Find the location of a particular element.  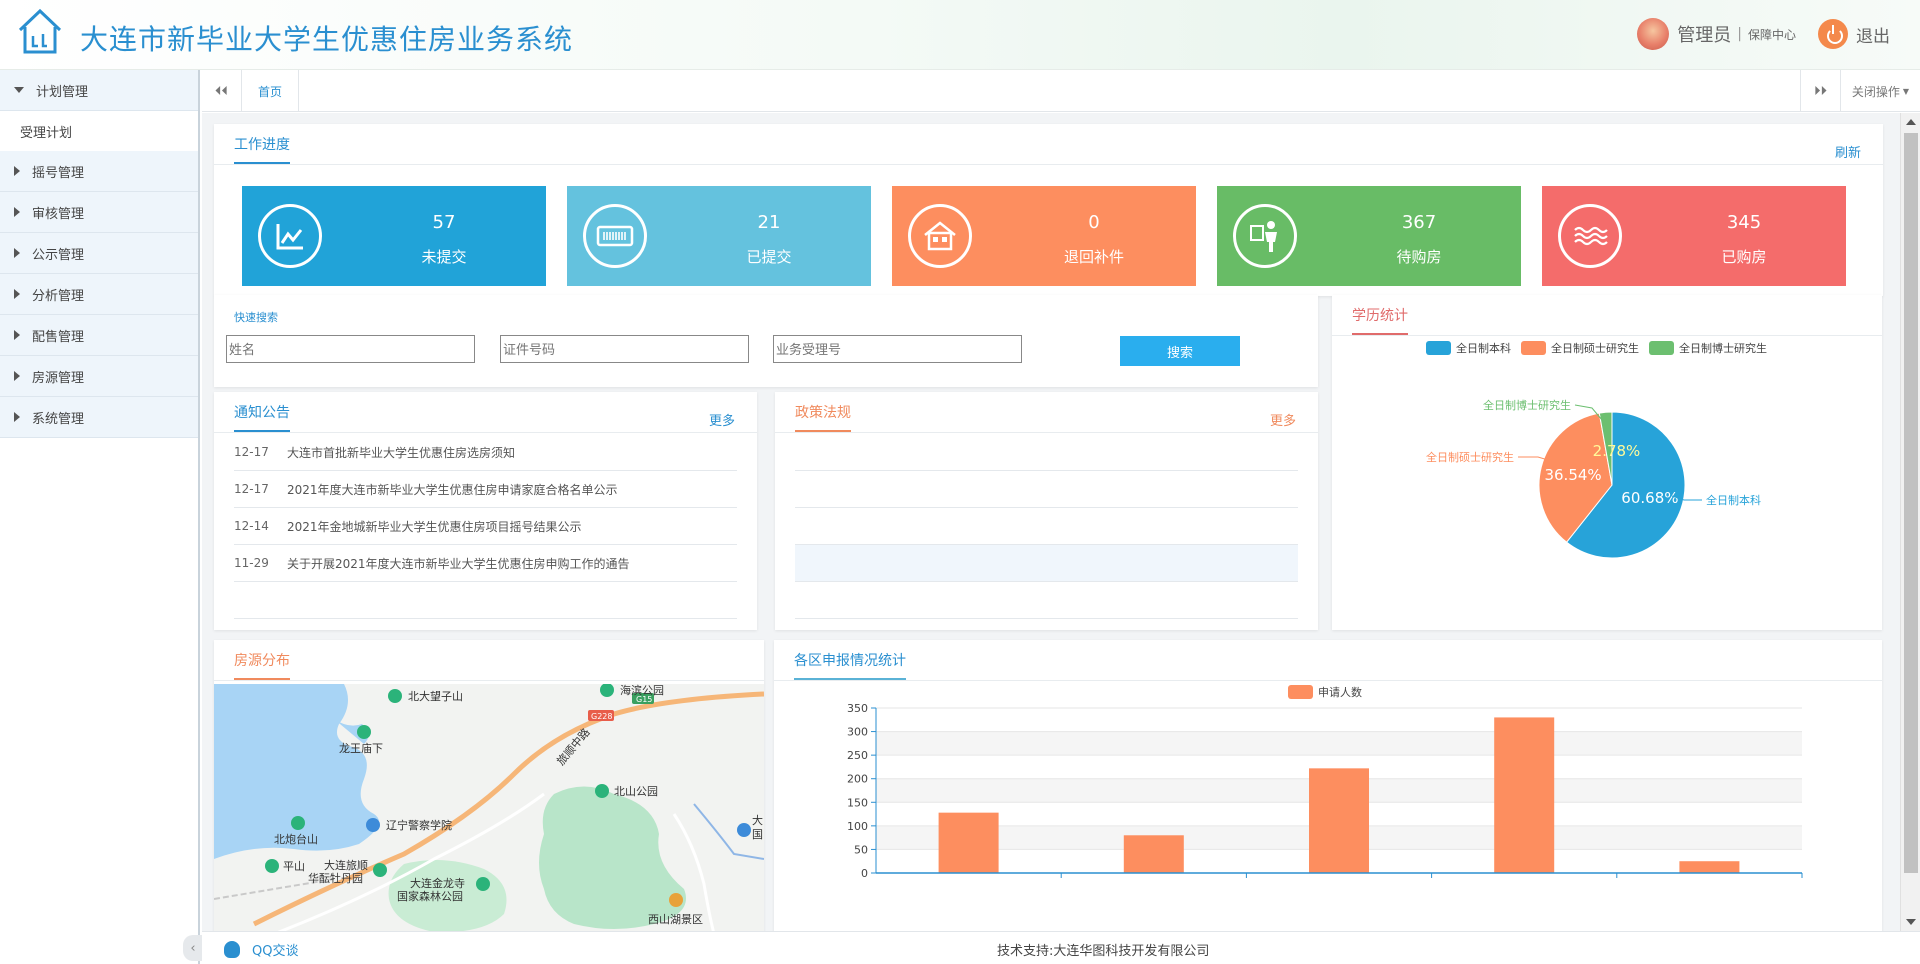

scroll-up-icon is located at coordinates (1911, 122).